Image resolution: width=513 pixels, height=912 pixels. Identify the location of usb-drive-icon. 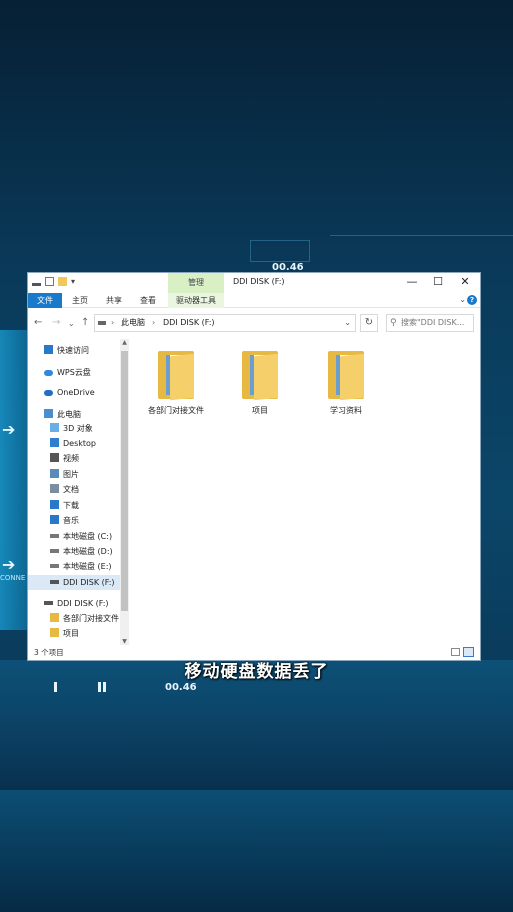
(54, 582).